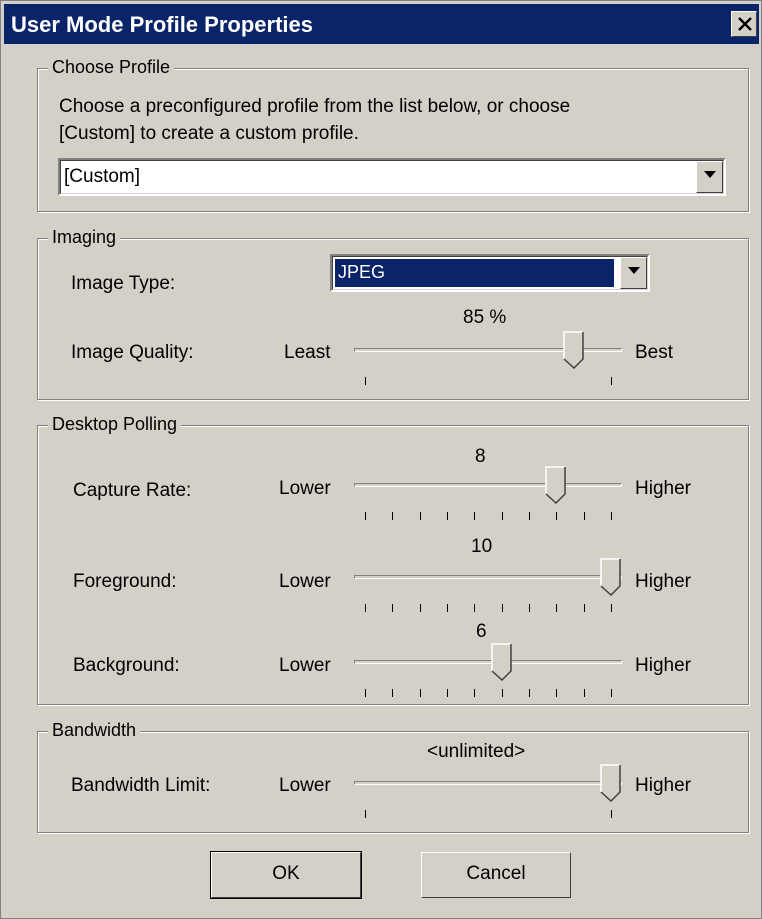 The width and height of the screenshot is (762, 919). Describe the element at coordinates (141, 785) in the screenshot. I see `bandwidth-limit-label: Bandwidth Limit:` at that location.